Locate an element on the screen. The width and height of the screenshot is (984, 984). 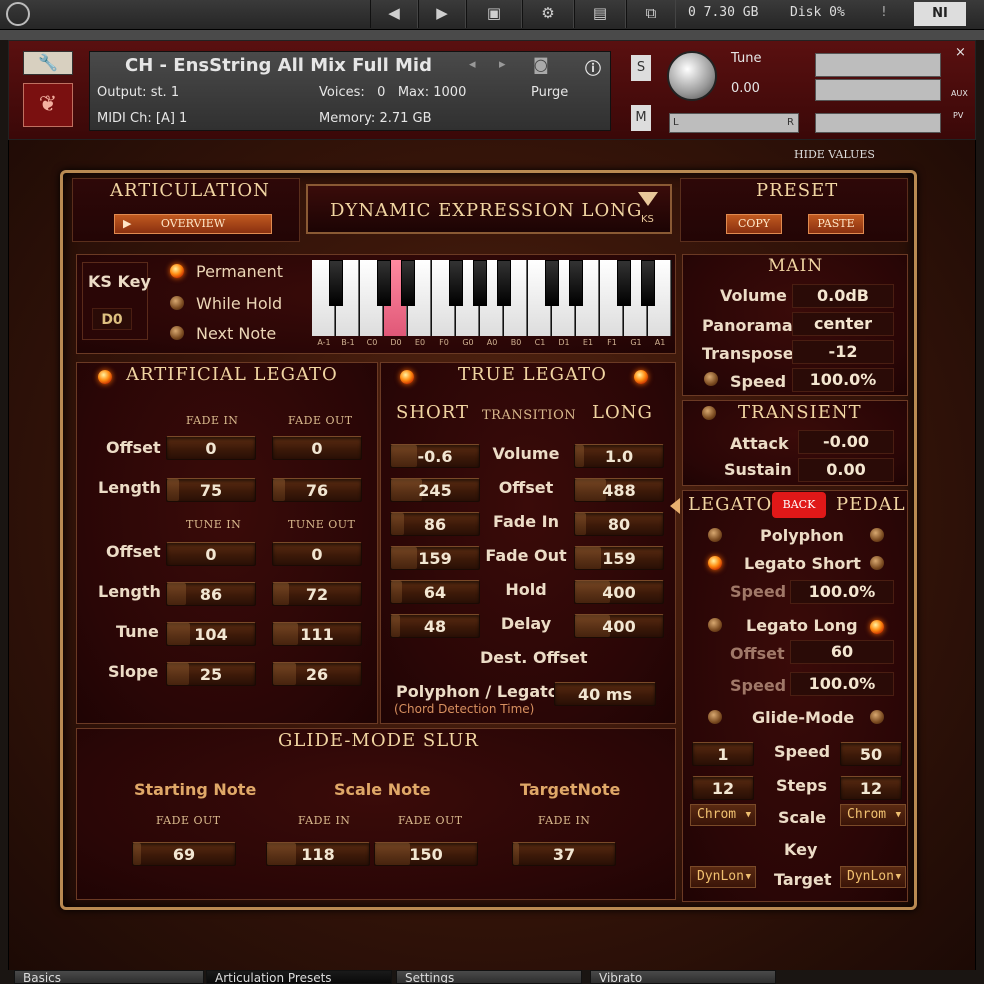
tune-in-length: 86 is located at coordinates (211, 594).